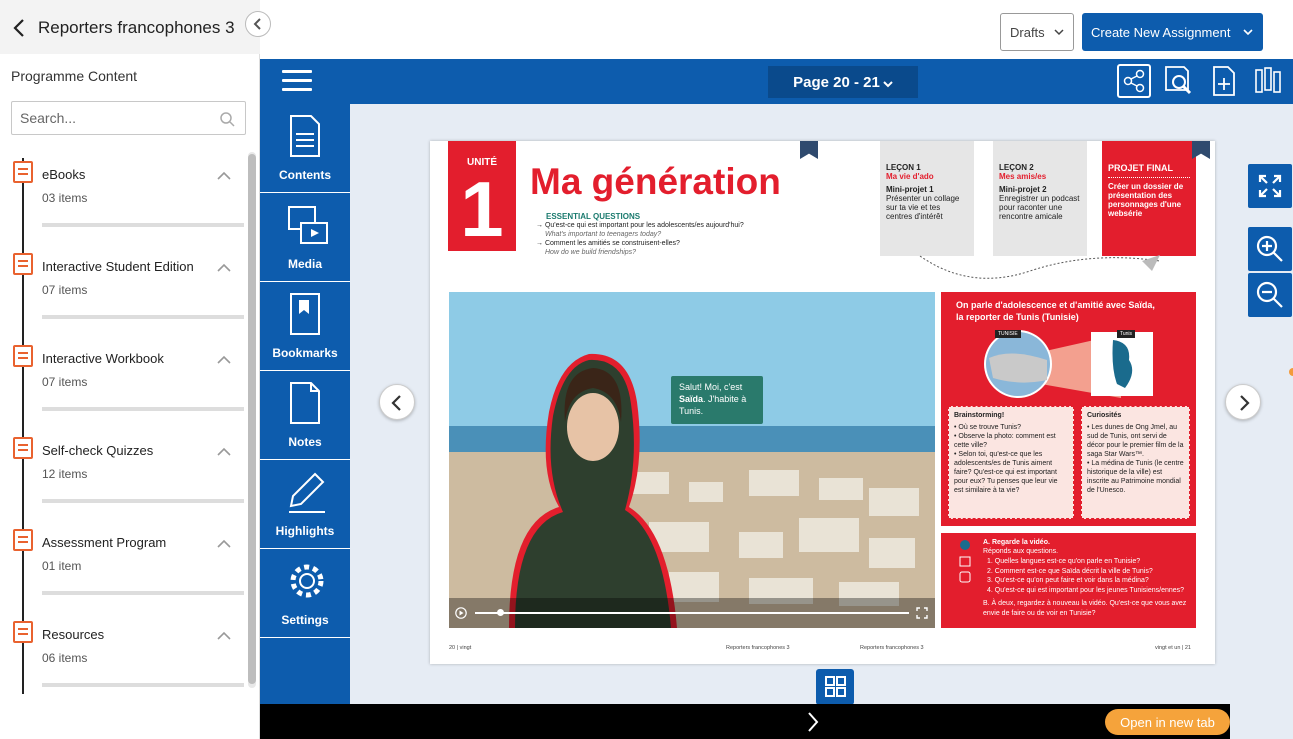 This screenshot has width=1293, height=739. I want to click on page-search-button, so click(1179, 81).